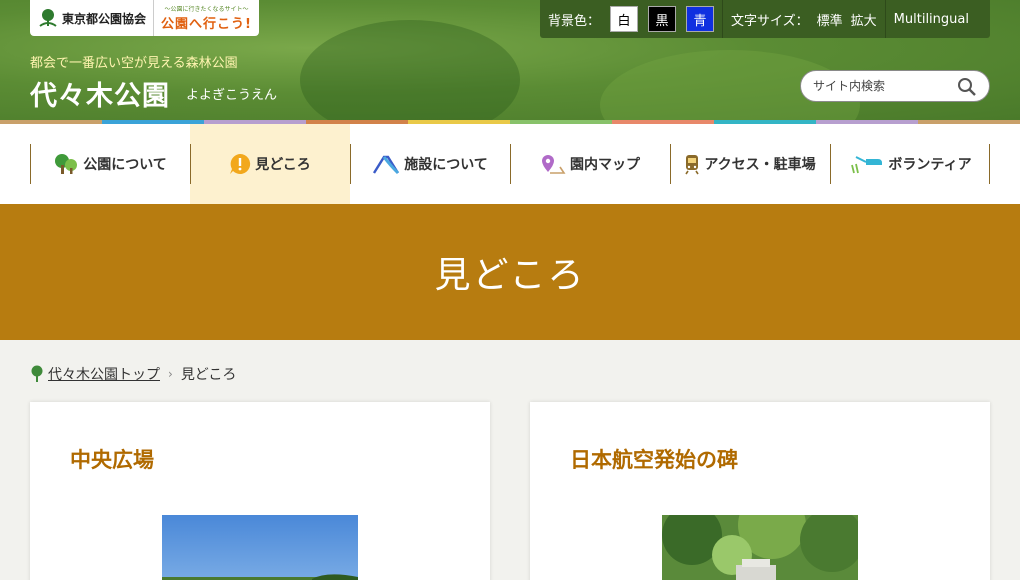 The image size is (1020, 580). What do you see at coordinates (692, 165) in the screenshot?
I see `train-icon` at bounding box center [692, 165].